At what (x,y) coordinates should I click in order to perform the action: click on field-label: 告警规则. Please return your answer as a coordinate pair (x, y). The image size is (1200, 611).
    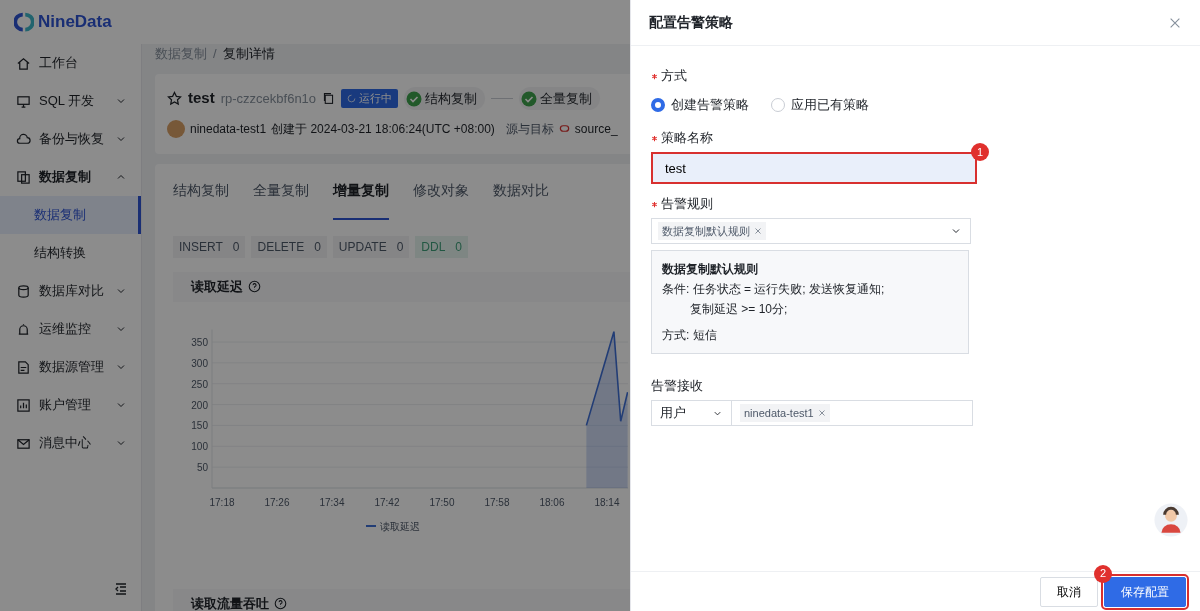
    Looking at the image, I should click on (687, 204).